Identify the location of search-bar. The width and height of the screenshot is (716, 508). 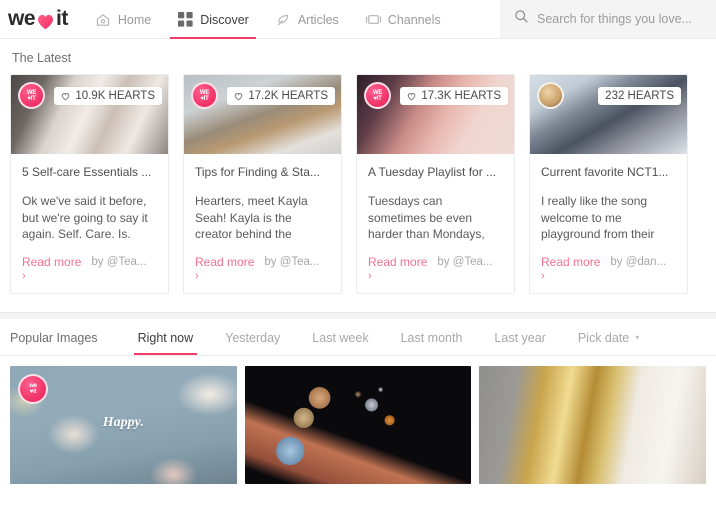
(608, 19).